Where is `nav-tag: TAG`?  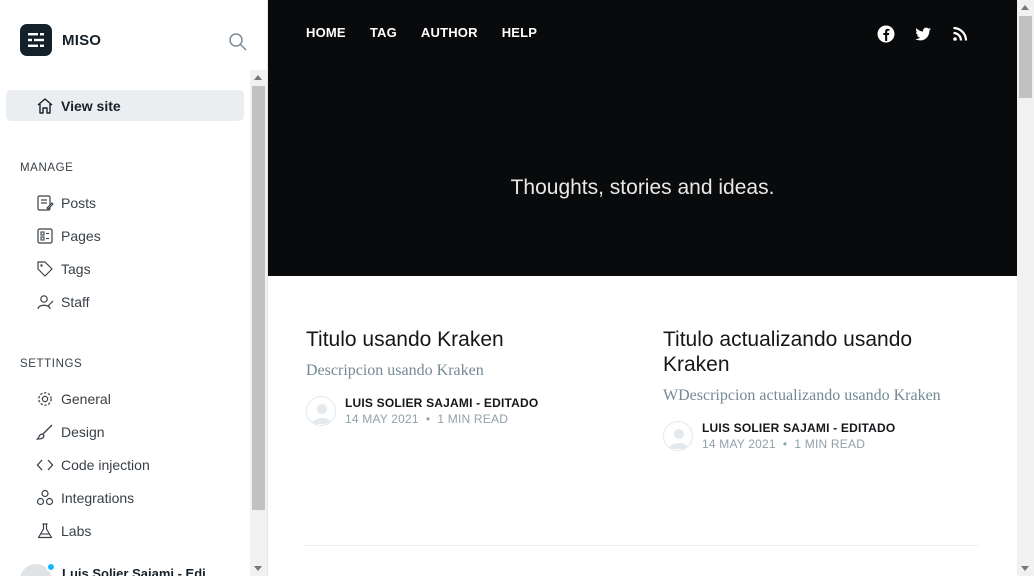 nav-tag: TAG is located at coordinates (383, 32).